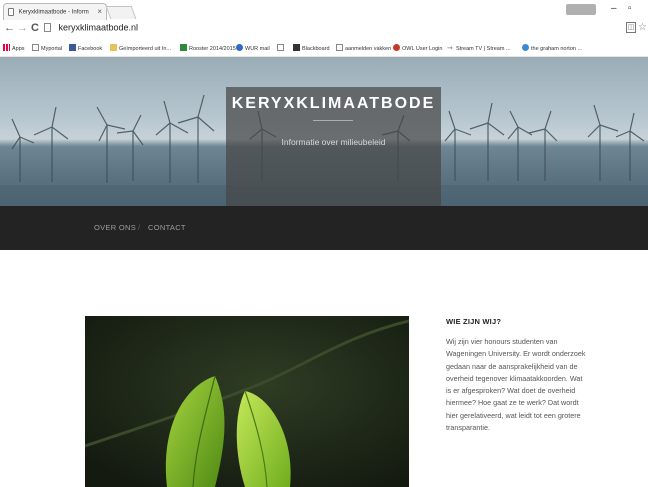  I want to click on new-tab-button, so click(121, 12).